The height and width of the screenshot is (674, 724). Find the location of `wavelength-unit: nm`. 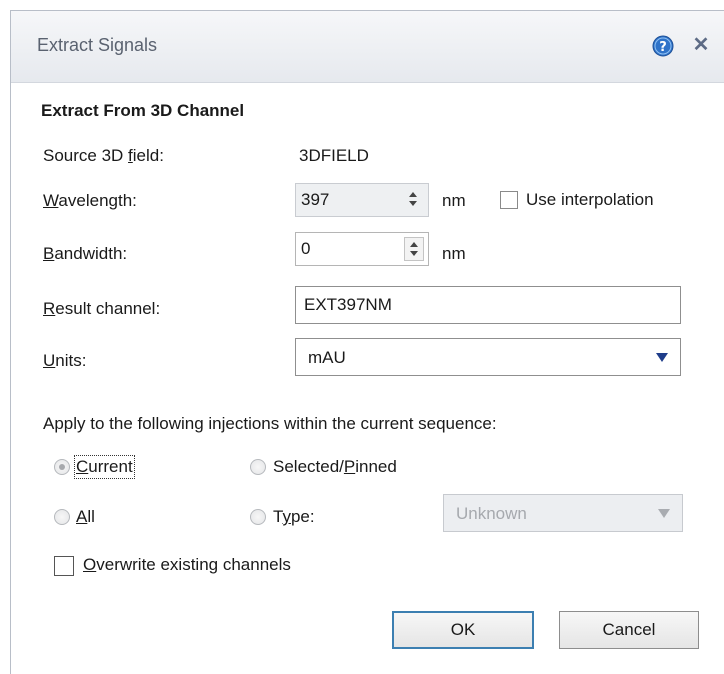

wavelength-unit: nm is located at coordinates (454, 200).